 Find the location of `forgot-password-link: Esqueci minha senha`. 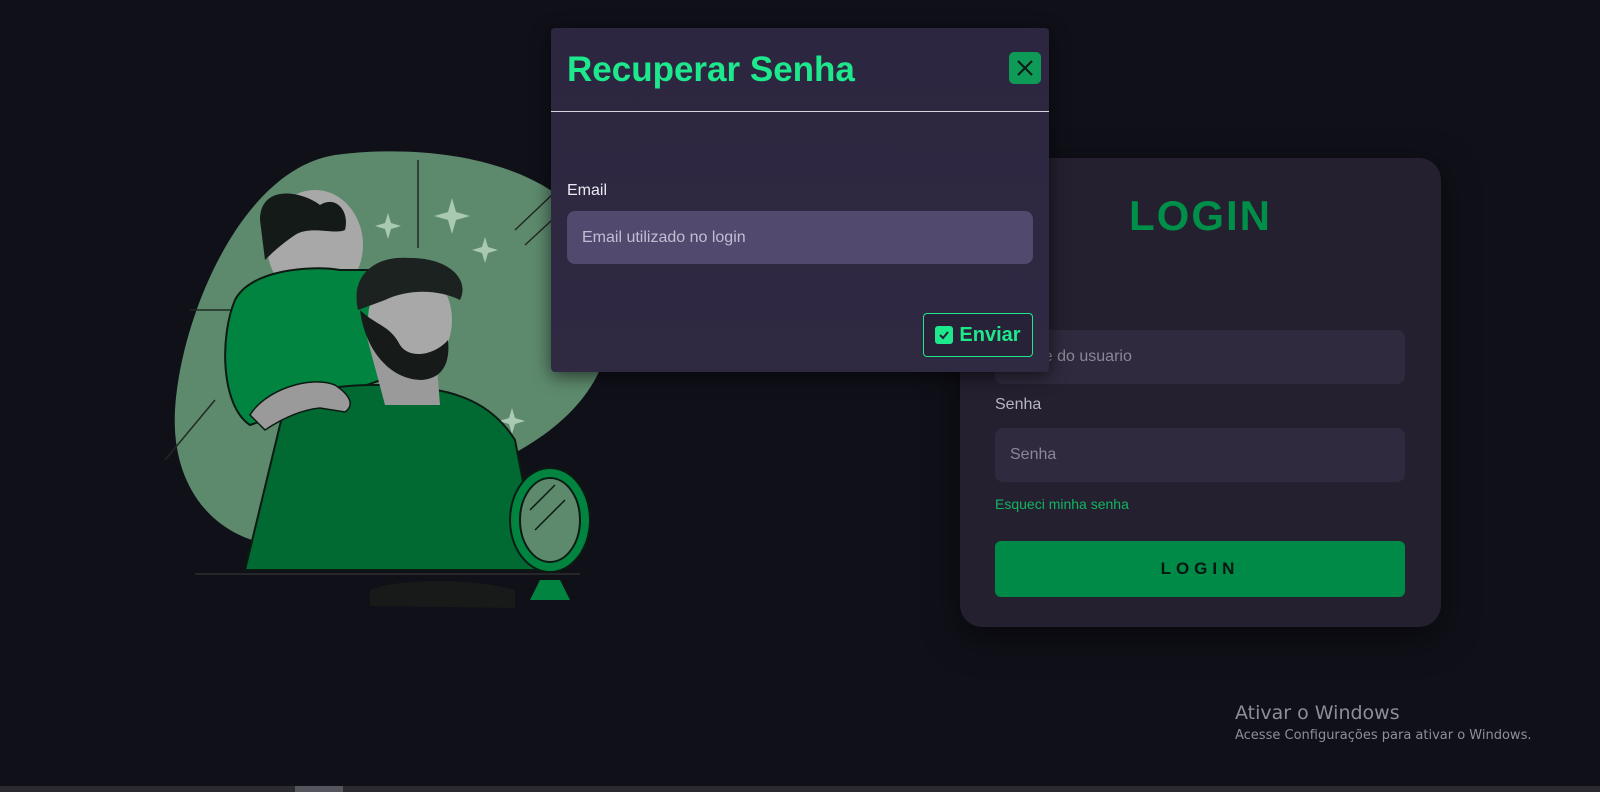

forgot-password-link: Esqueci minha senha is located at coordinates (1062, 504).